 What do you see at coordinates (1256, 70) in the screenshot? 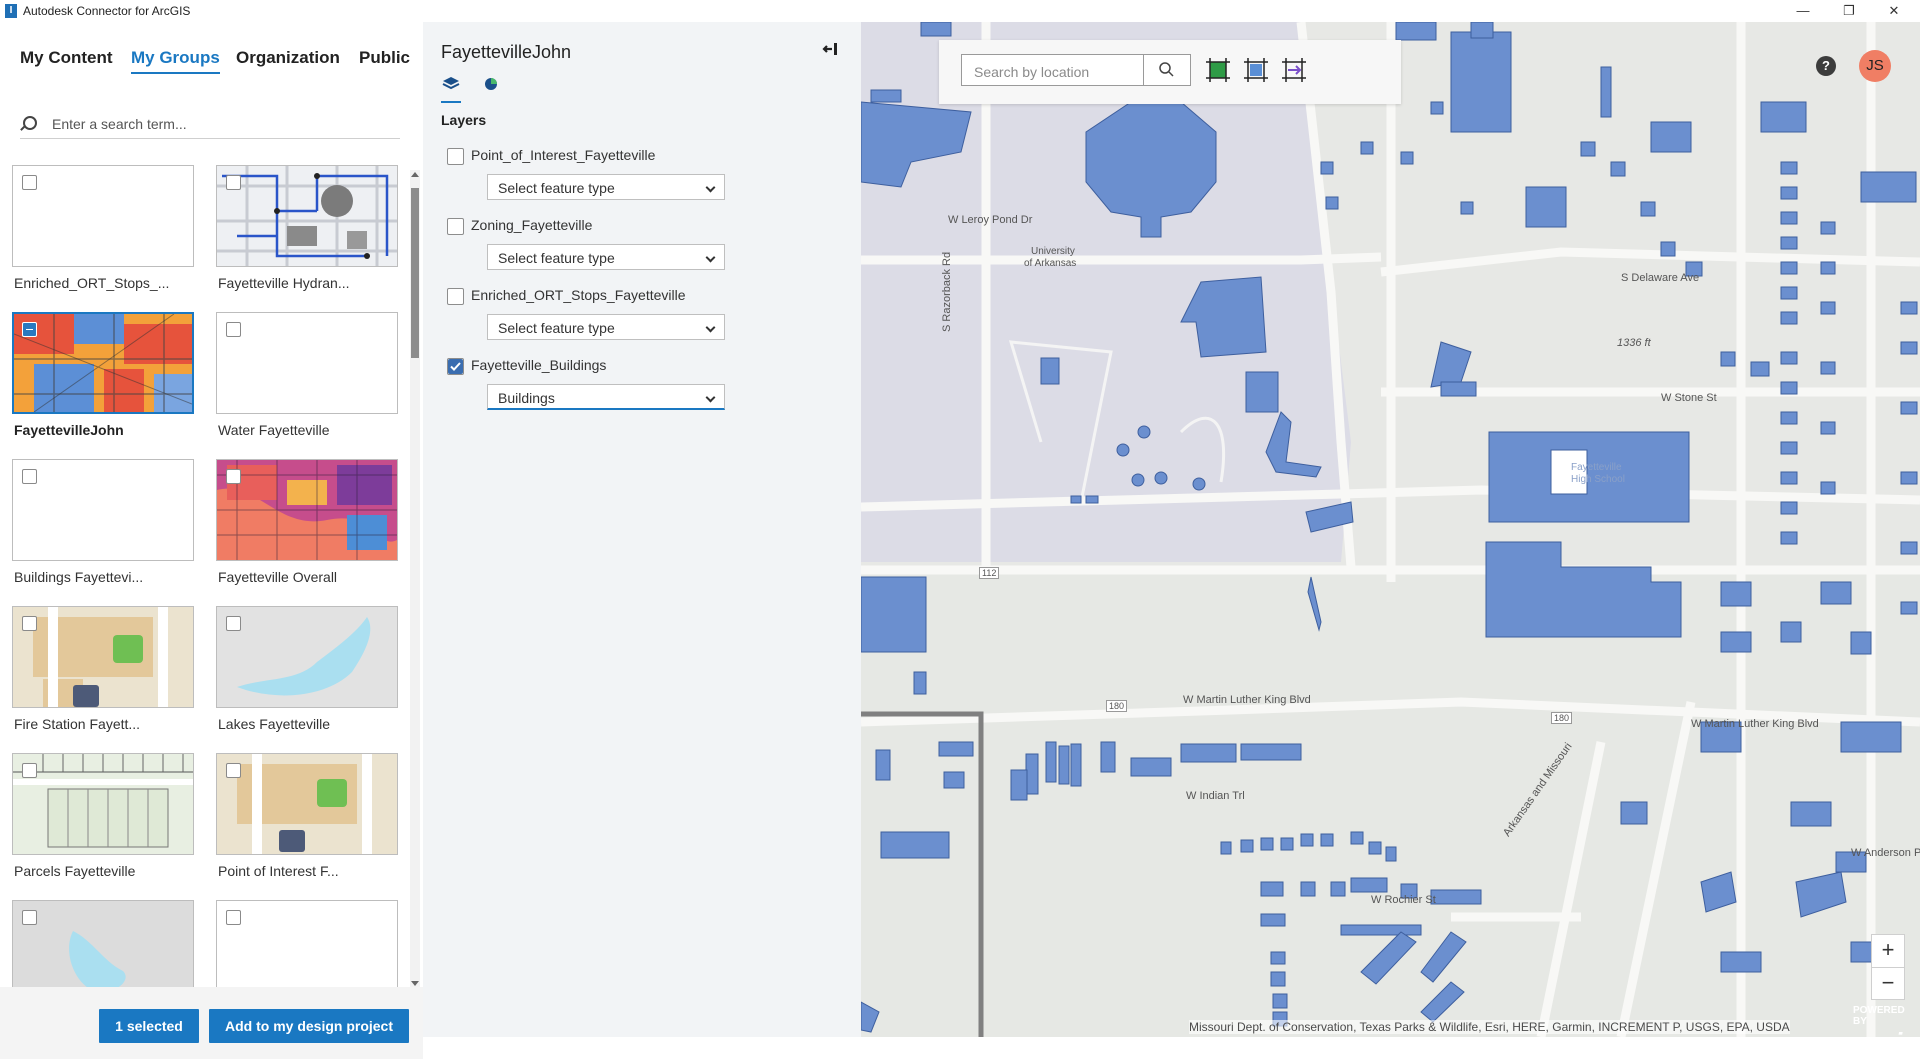
I see `draw-extent-icon` at bounding box center [1256, 70].